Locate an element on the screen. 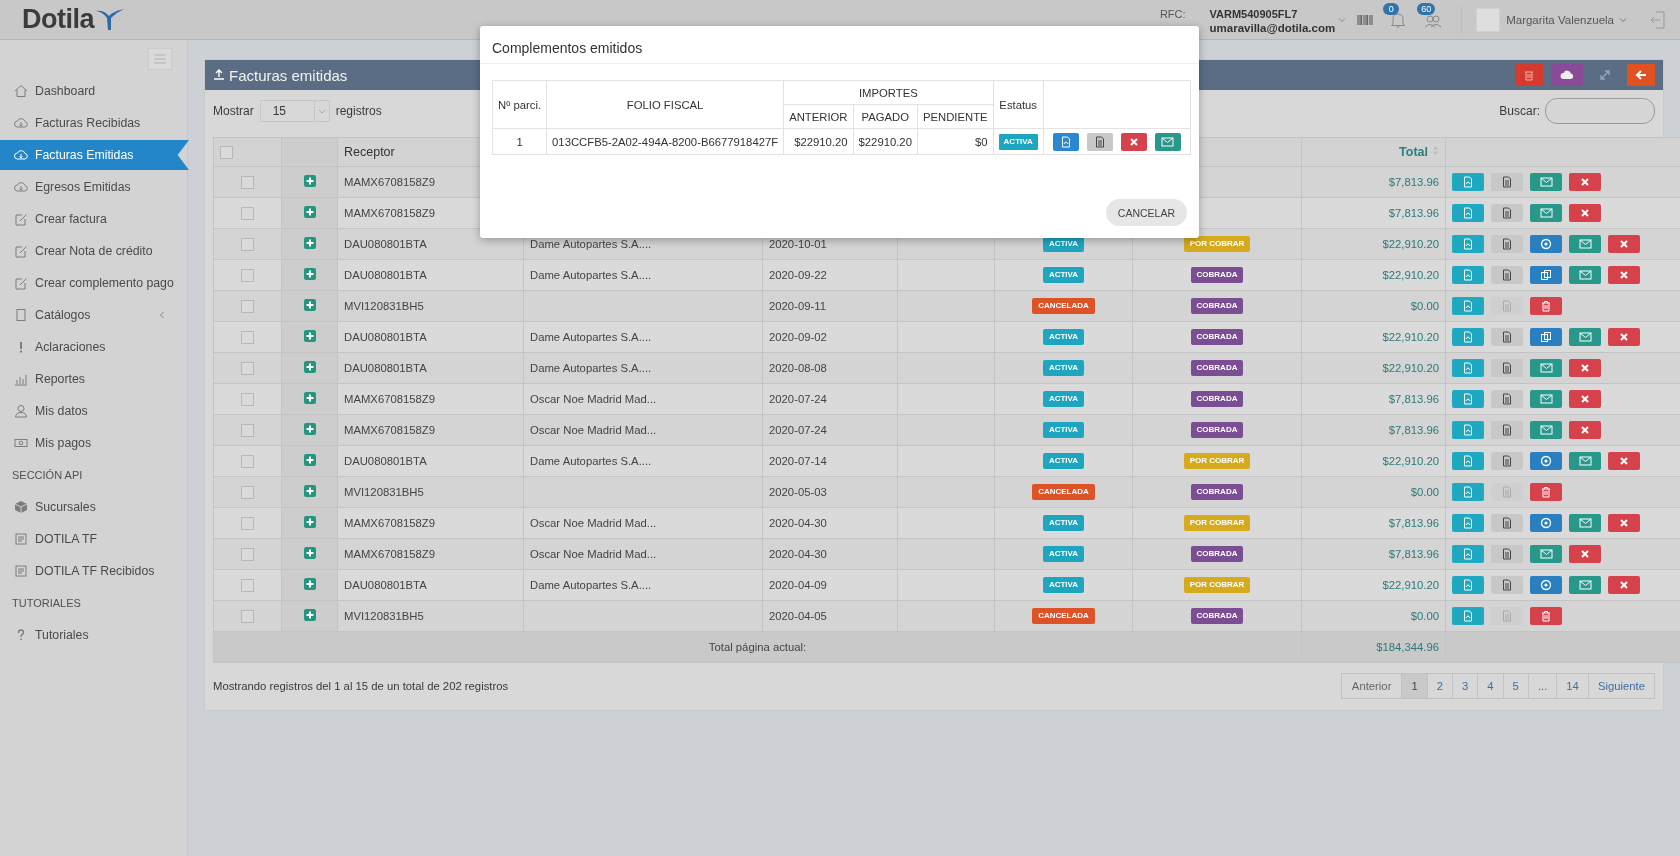  sidebar-item: Reportes is located at coordinates (93, 379).